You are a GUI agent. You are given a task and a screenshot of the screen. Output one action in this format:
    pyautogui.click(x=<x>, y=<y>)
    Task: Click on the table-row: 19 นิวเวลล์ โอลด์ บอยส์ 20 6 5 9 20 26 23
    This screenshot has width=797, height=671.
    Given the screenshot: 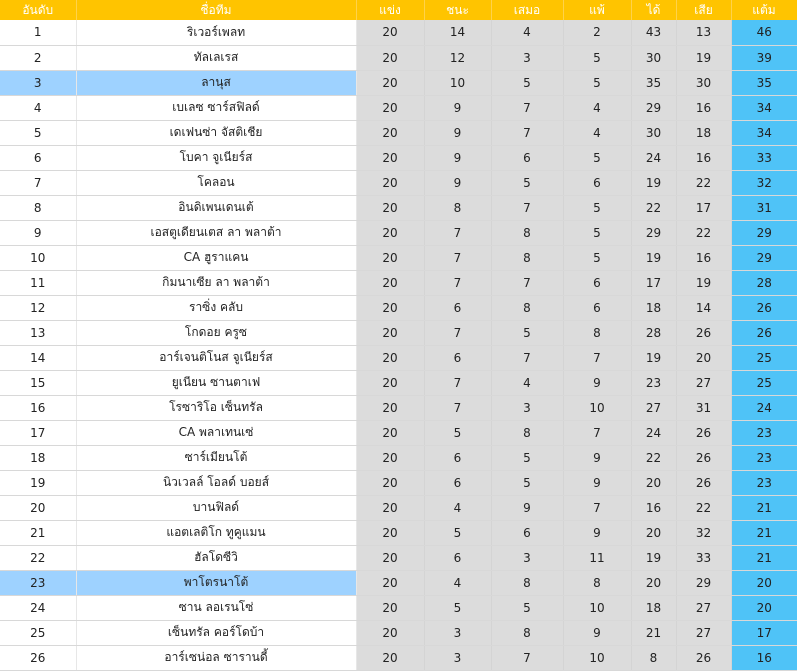 What is the action you would take?
    pyautogui.click(x=398, y=483)
    